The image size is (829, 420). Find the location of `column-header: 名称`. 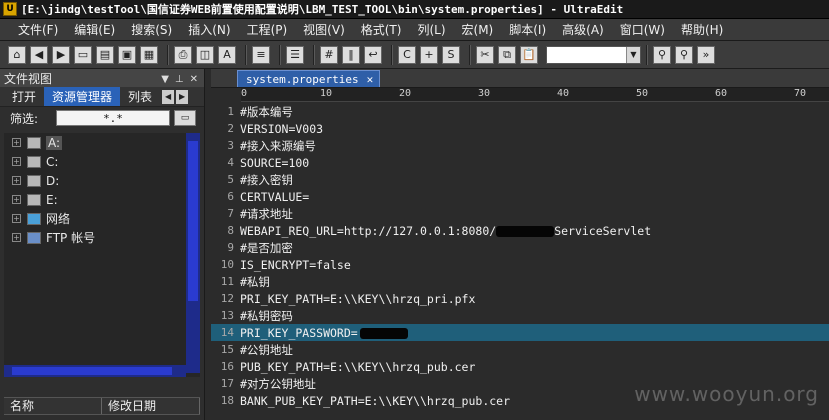

column-header: 名称 is located at coordinates (53, 406).